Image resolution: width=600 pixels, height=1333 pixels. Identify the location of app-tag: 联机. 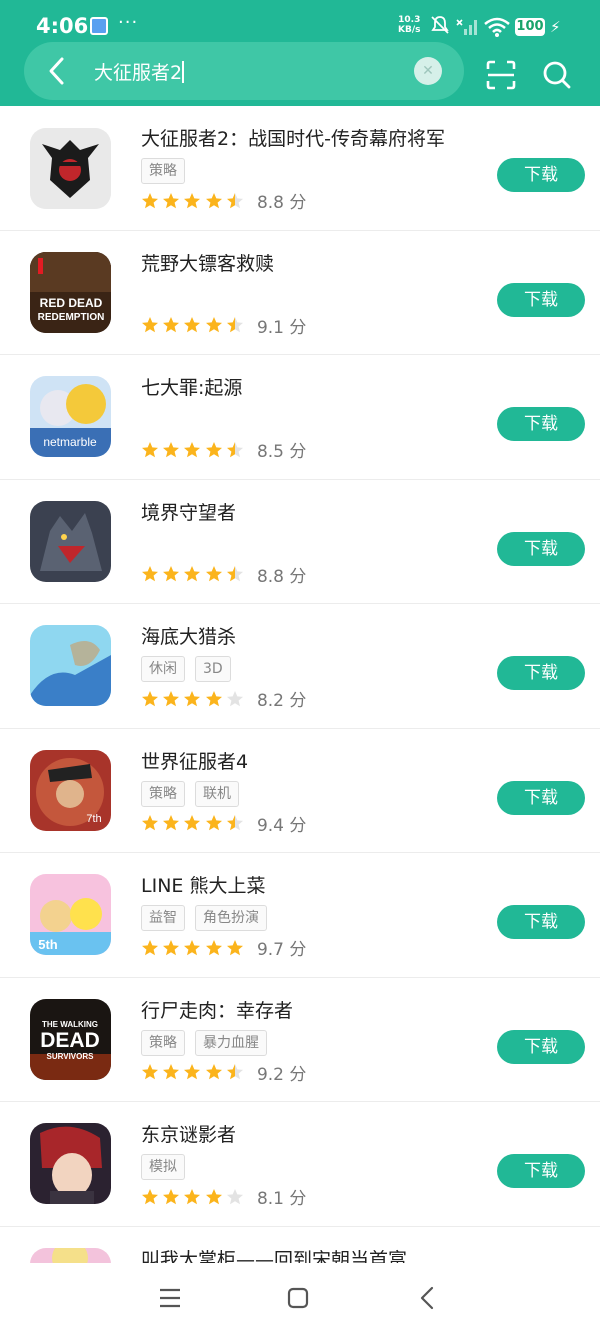
(217, 793).